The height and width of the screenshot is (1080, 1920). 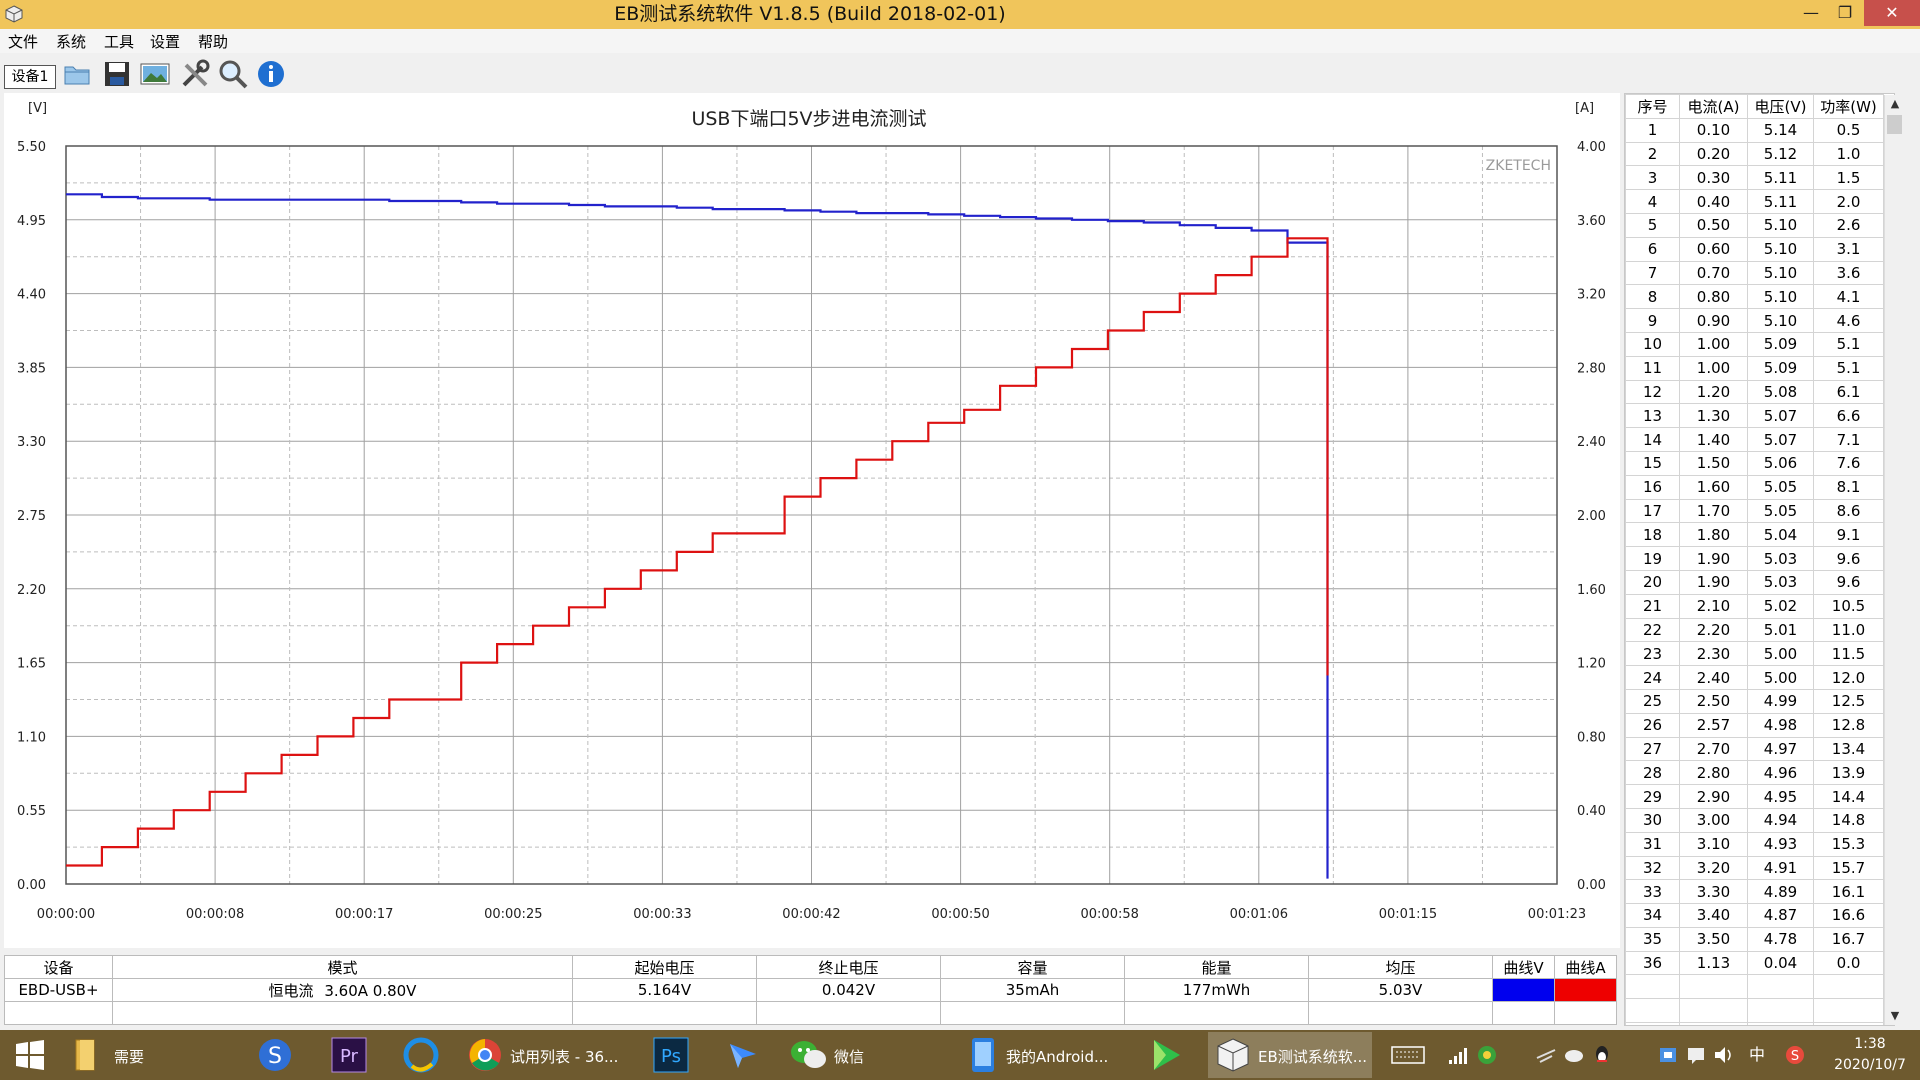 I want to click on records-row: 29 2.90 4.95 14.4, so click(x=1754, y=796).